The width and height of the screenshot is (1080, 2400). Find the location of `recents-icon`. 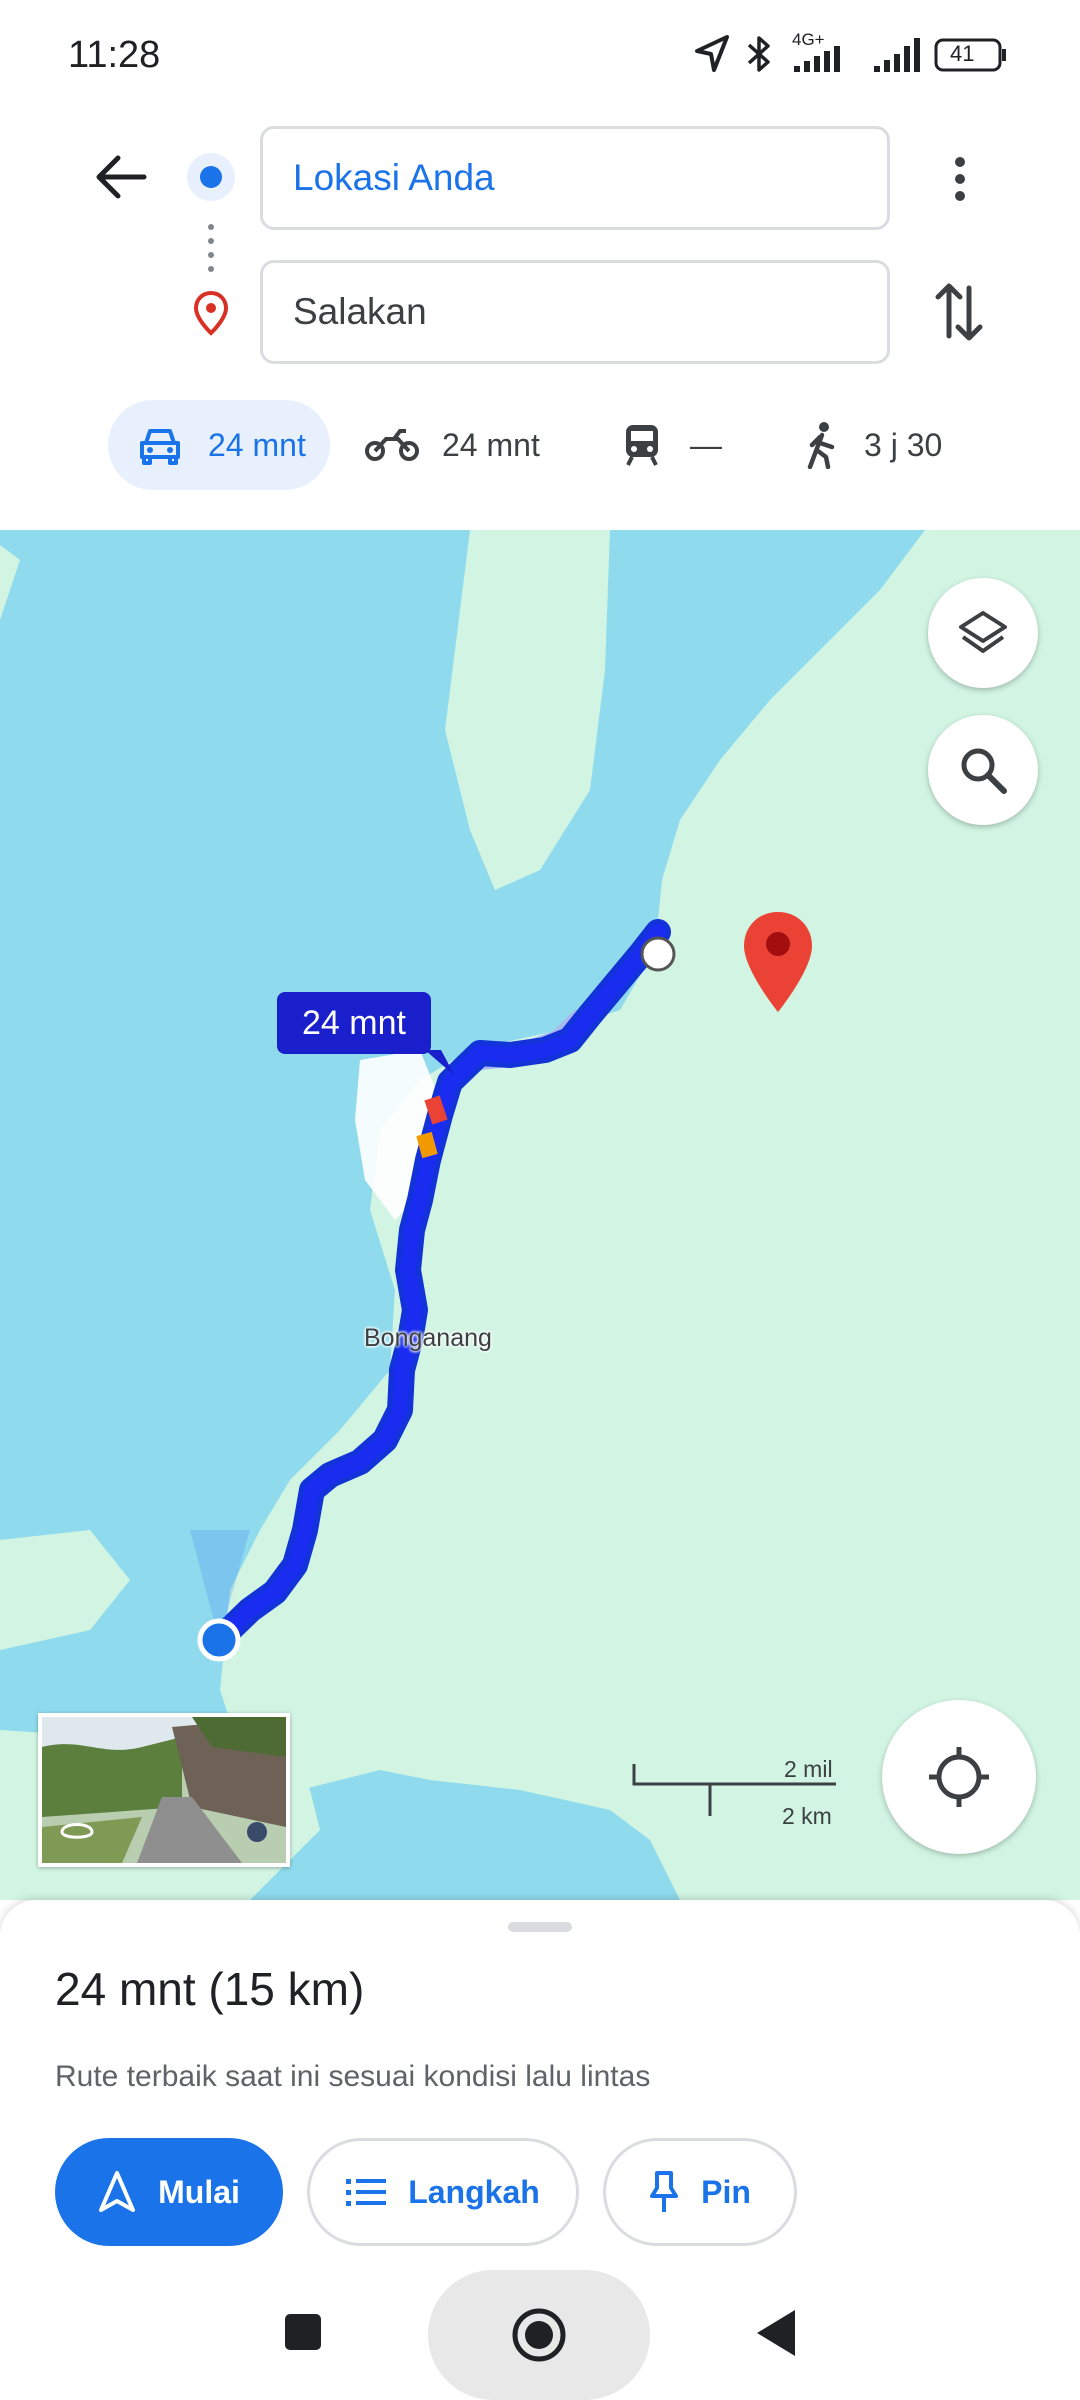

recents-icon is located at coordinates (303, 2334).